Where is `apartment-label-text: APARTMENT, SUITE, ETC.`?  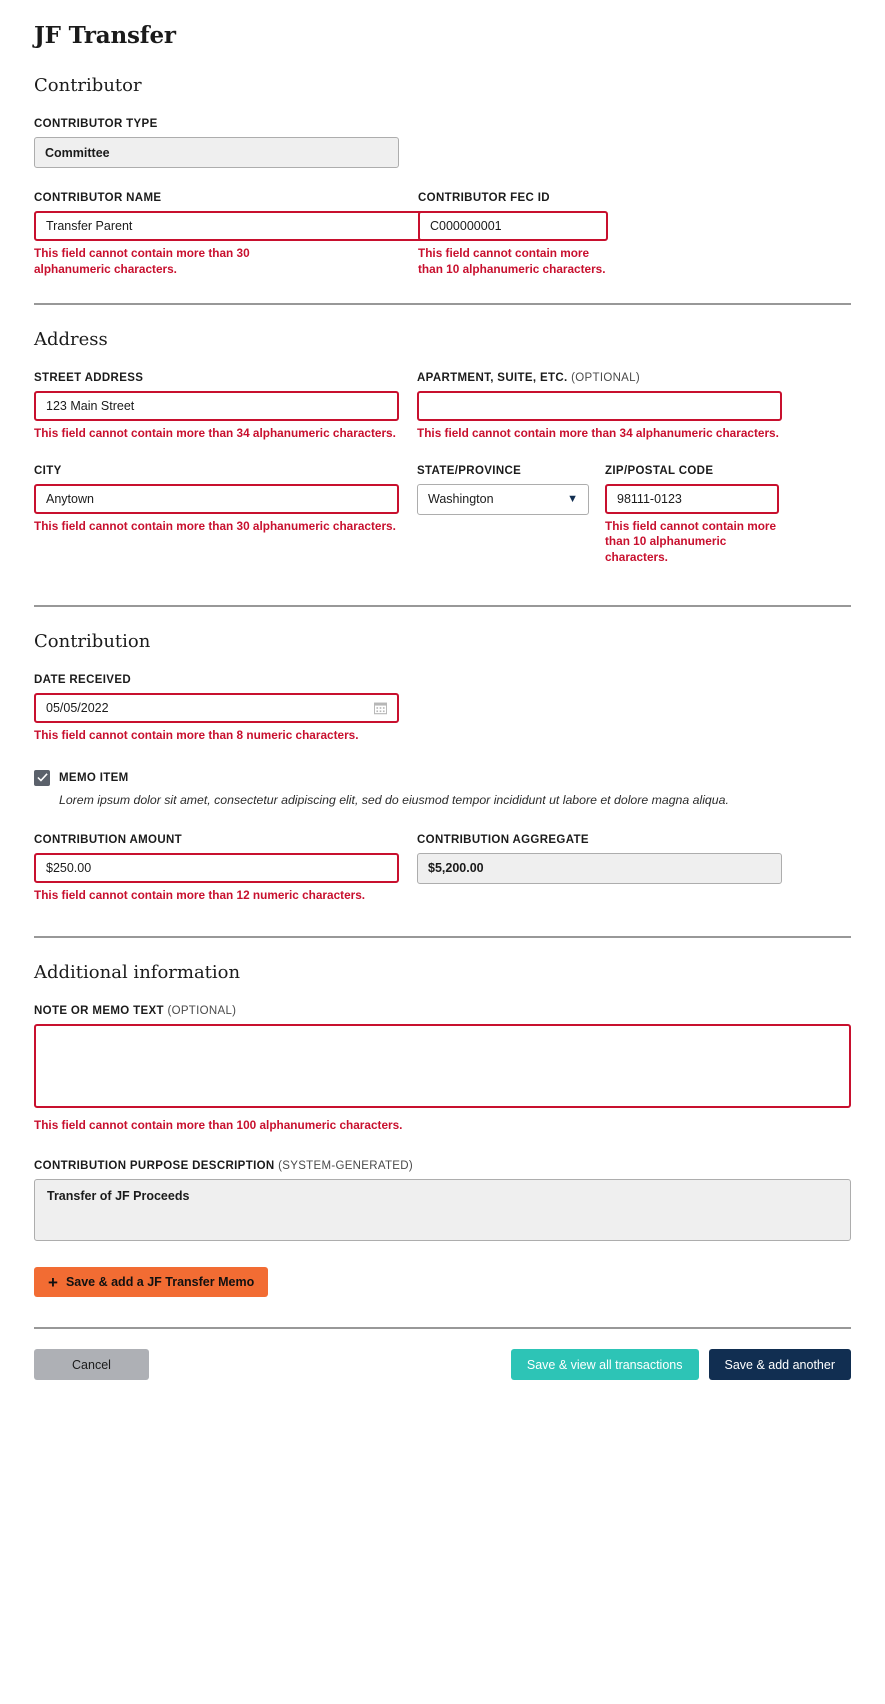 apartment-label-text: APARTMENT, SUITE, ETC. is located at coordinates (492, 378).